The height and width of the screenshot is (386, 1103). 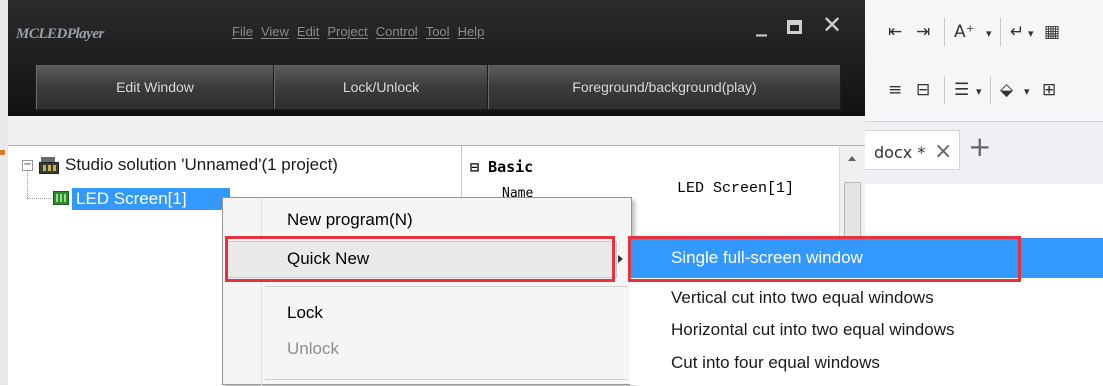 I want to click on tree-item-led-screen: LED Screen[1], so click(x=151, y=199).